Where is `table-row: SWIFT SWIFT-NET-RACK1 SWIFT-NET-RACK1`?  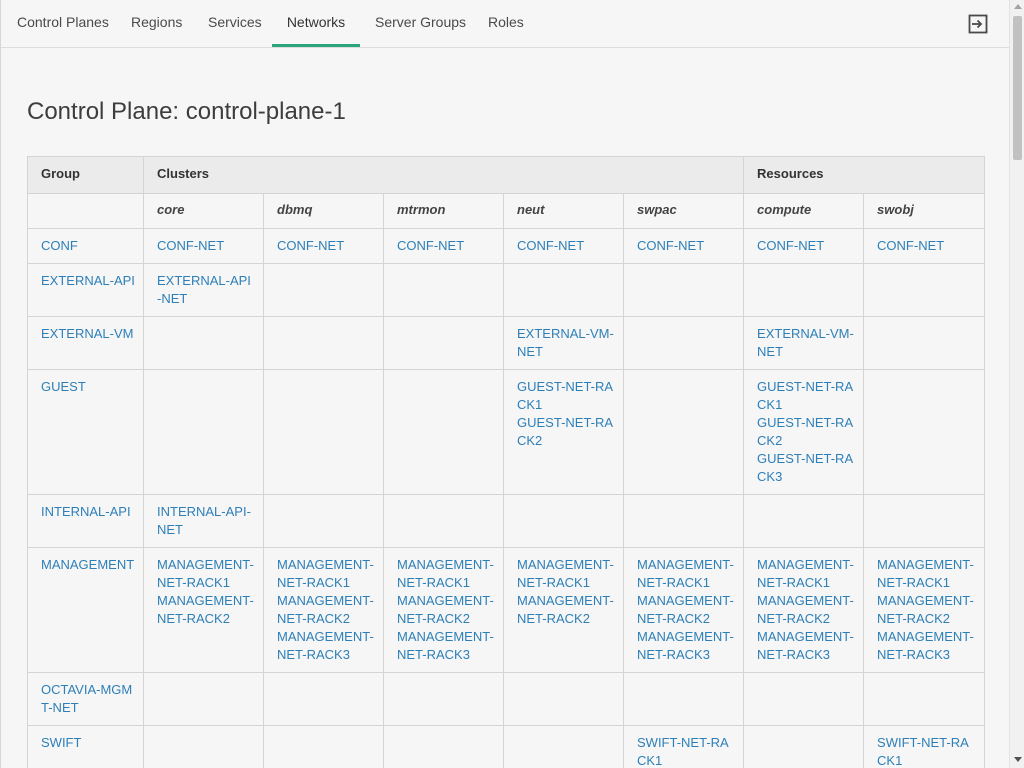 table-row: SWIFT SWIFT-NET-RACK1 SWIFT-NET-RACK1 is located at coordinates (506, 746).